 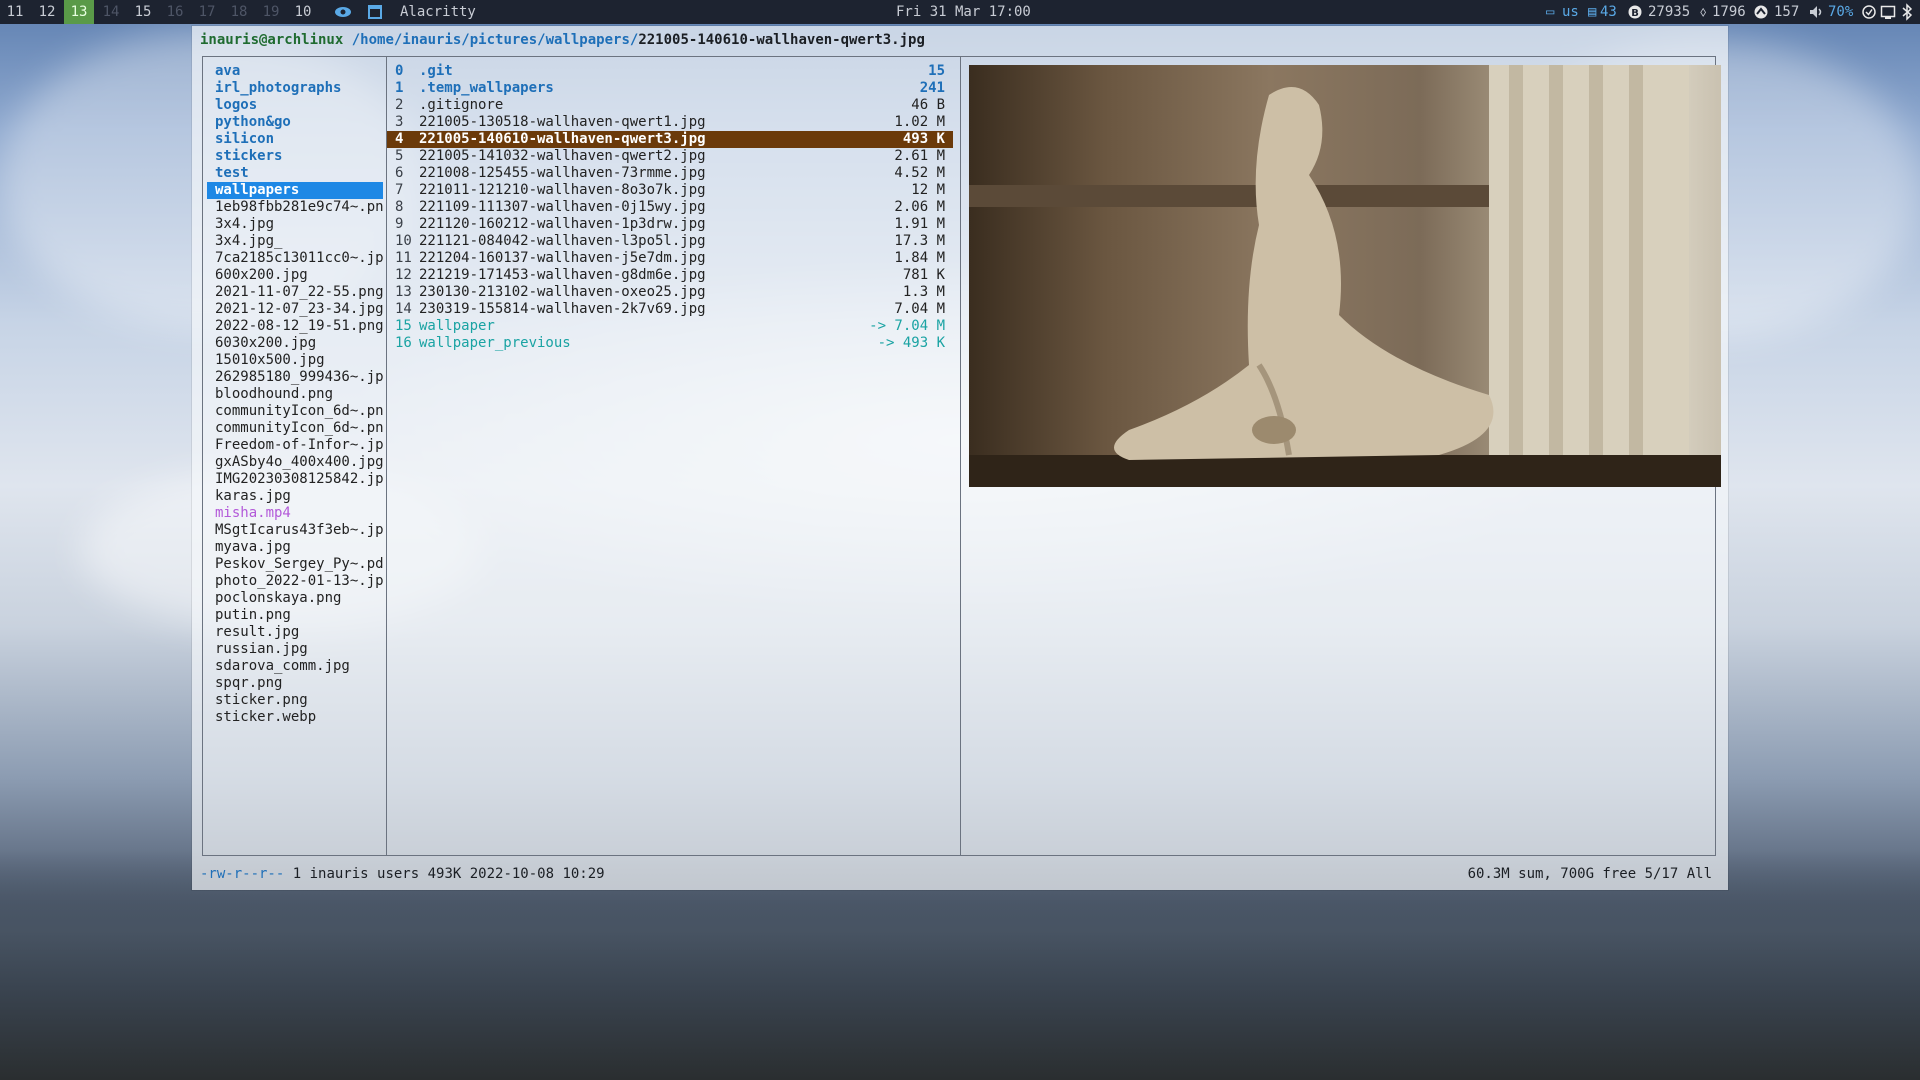 I want to click on file-row: 0 .git 15, so click(x=670, y=71).